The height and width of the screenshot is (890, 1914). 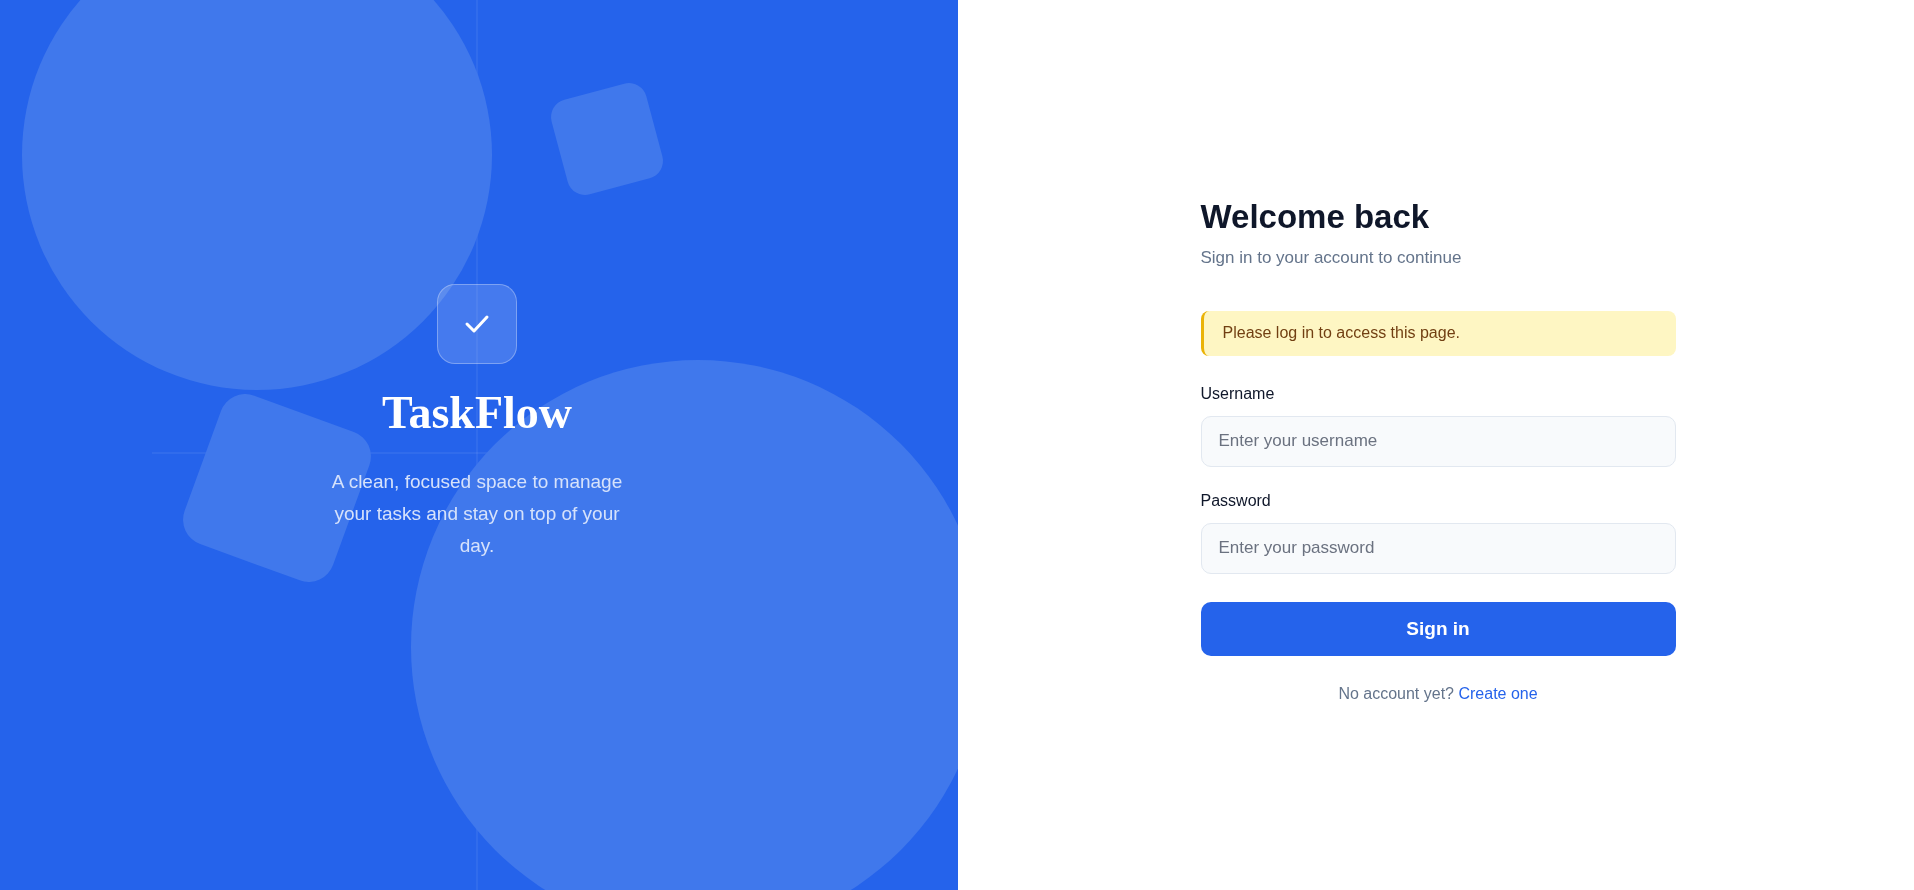 What do you see at coordinates (1438, 628) in the screenshot?
I see `sign-in-button: Sign in` at bounding box center [1438, 628].